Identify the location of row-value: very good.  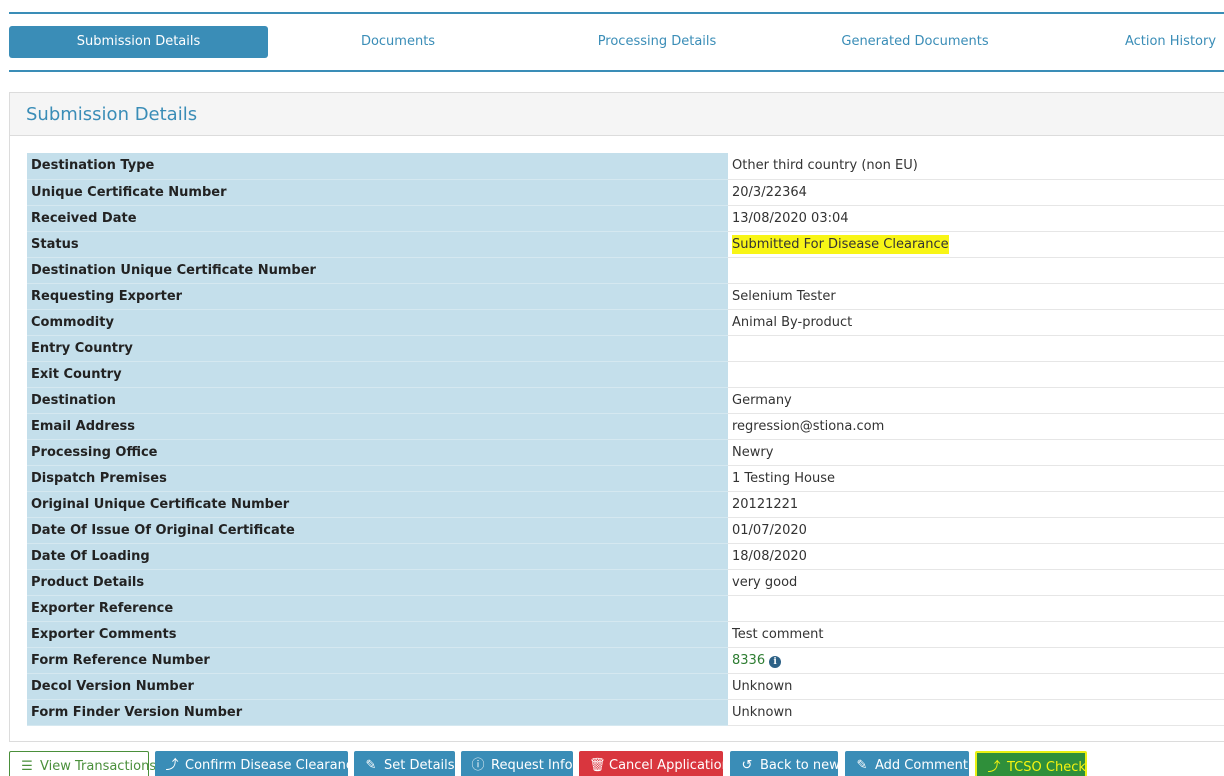
(976, 582).